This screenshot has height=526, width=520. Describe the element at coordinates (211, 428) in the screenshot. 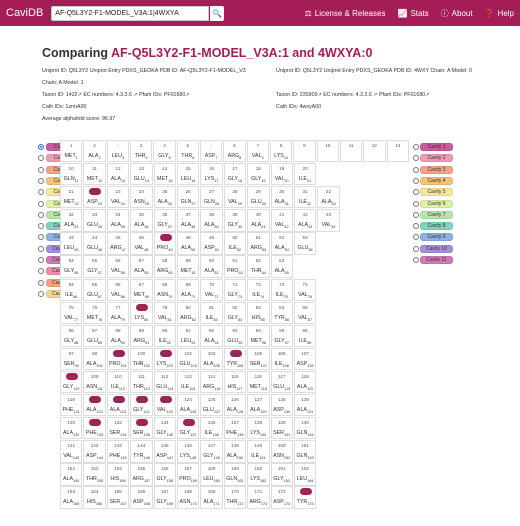

I see `residue-cell: 136 ILE138` at that location.